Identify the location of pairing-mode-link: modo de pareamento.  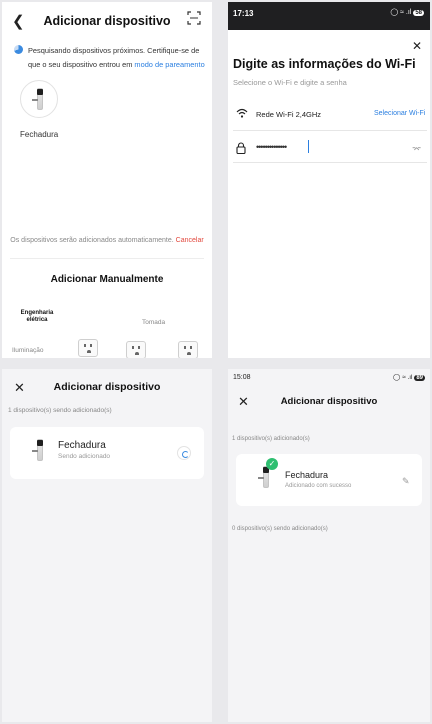
(169, 64).